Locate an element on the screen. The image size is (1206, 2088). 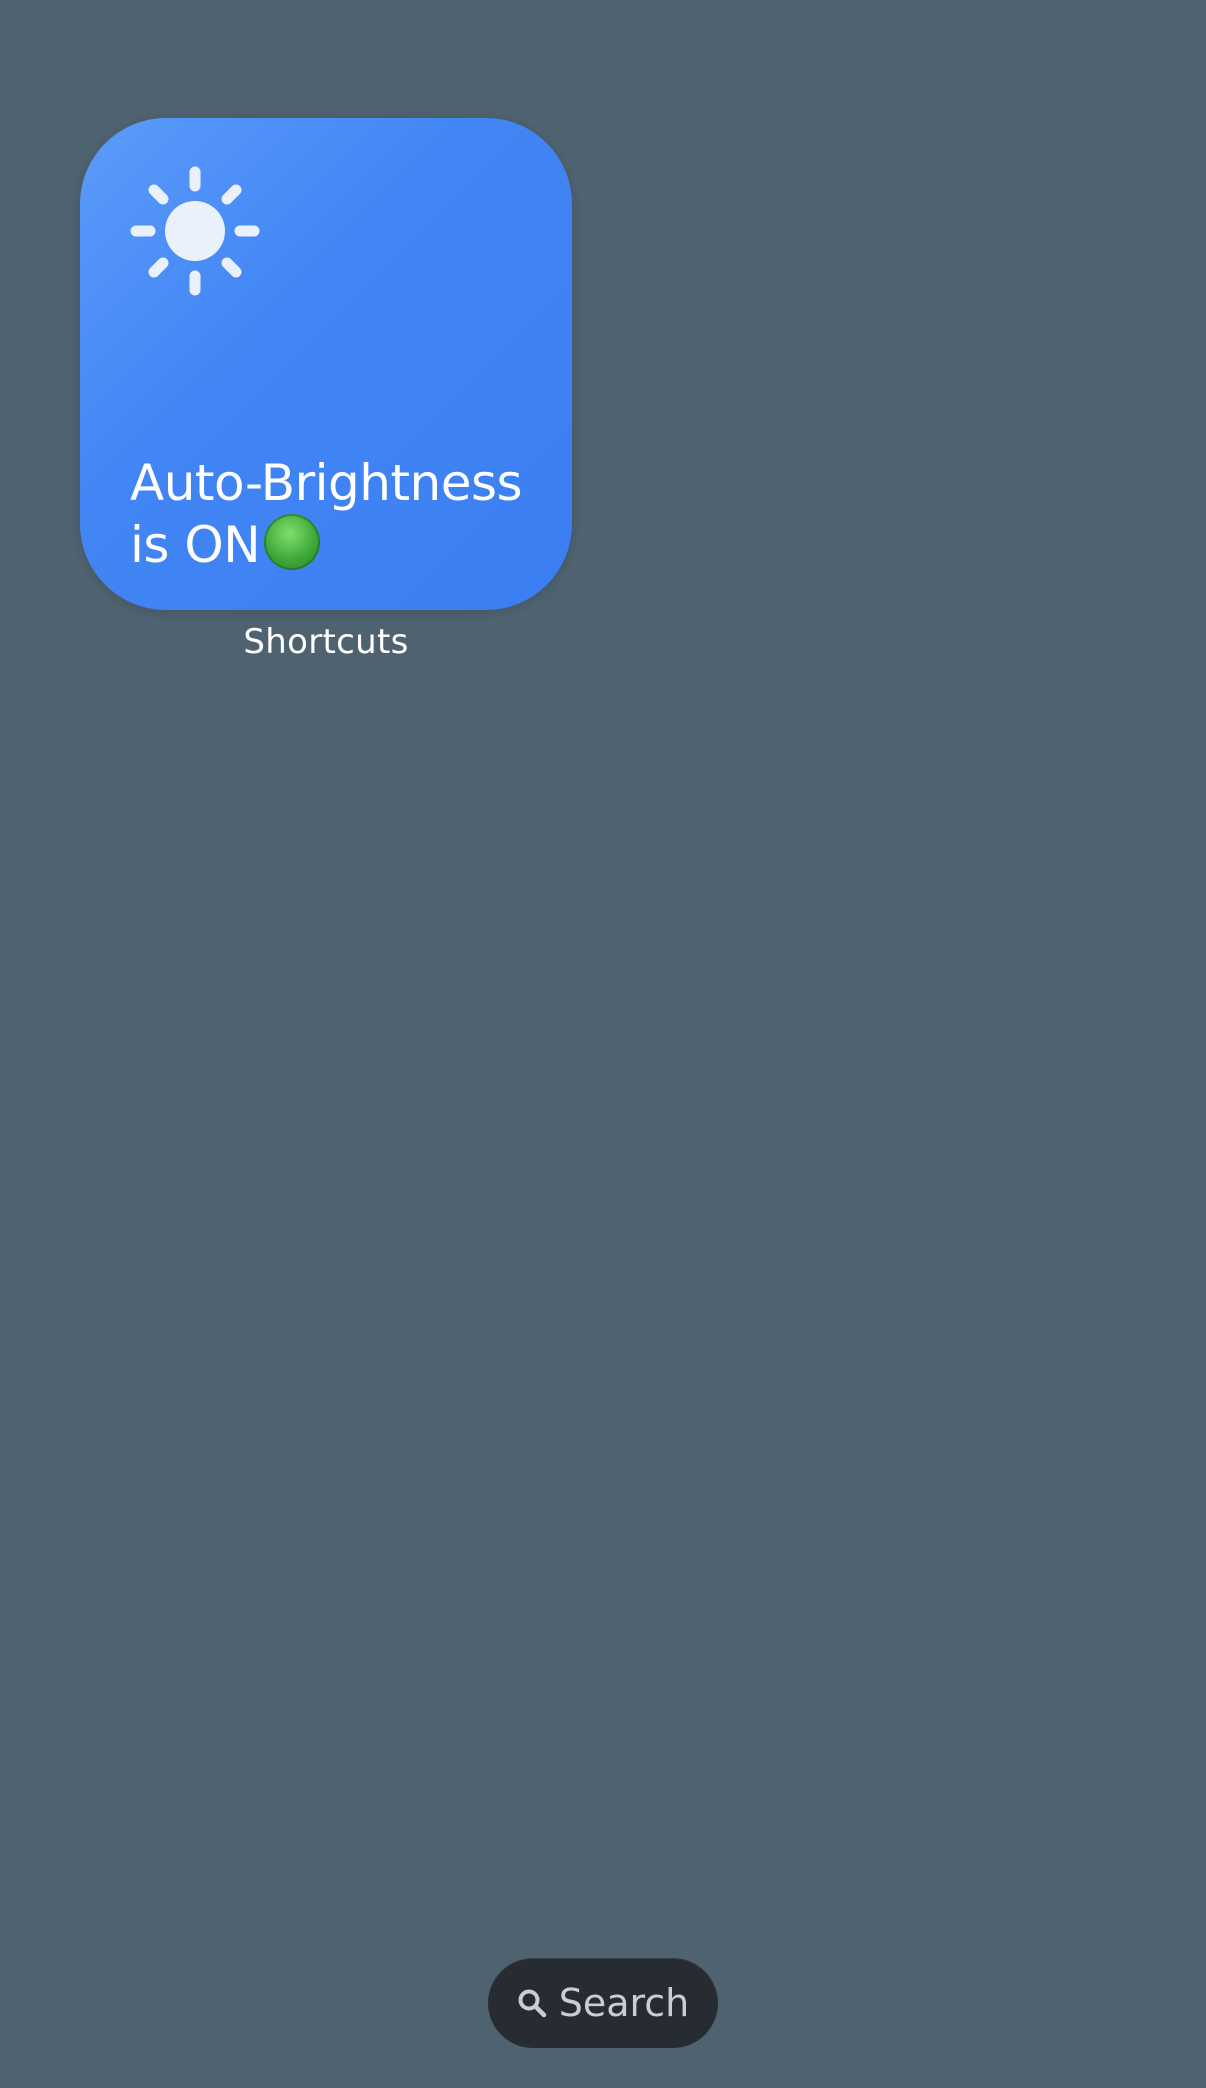
widget-app-label: Shortcuts is located at coordinates (326, 642).